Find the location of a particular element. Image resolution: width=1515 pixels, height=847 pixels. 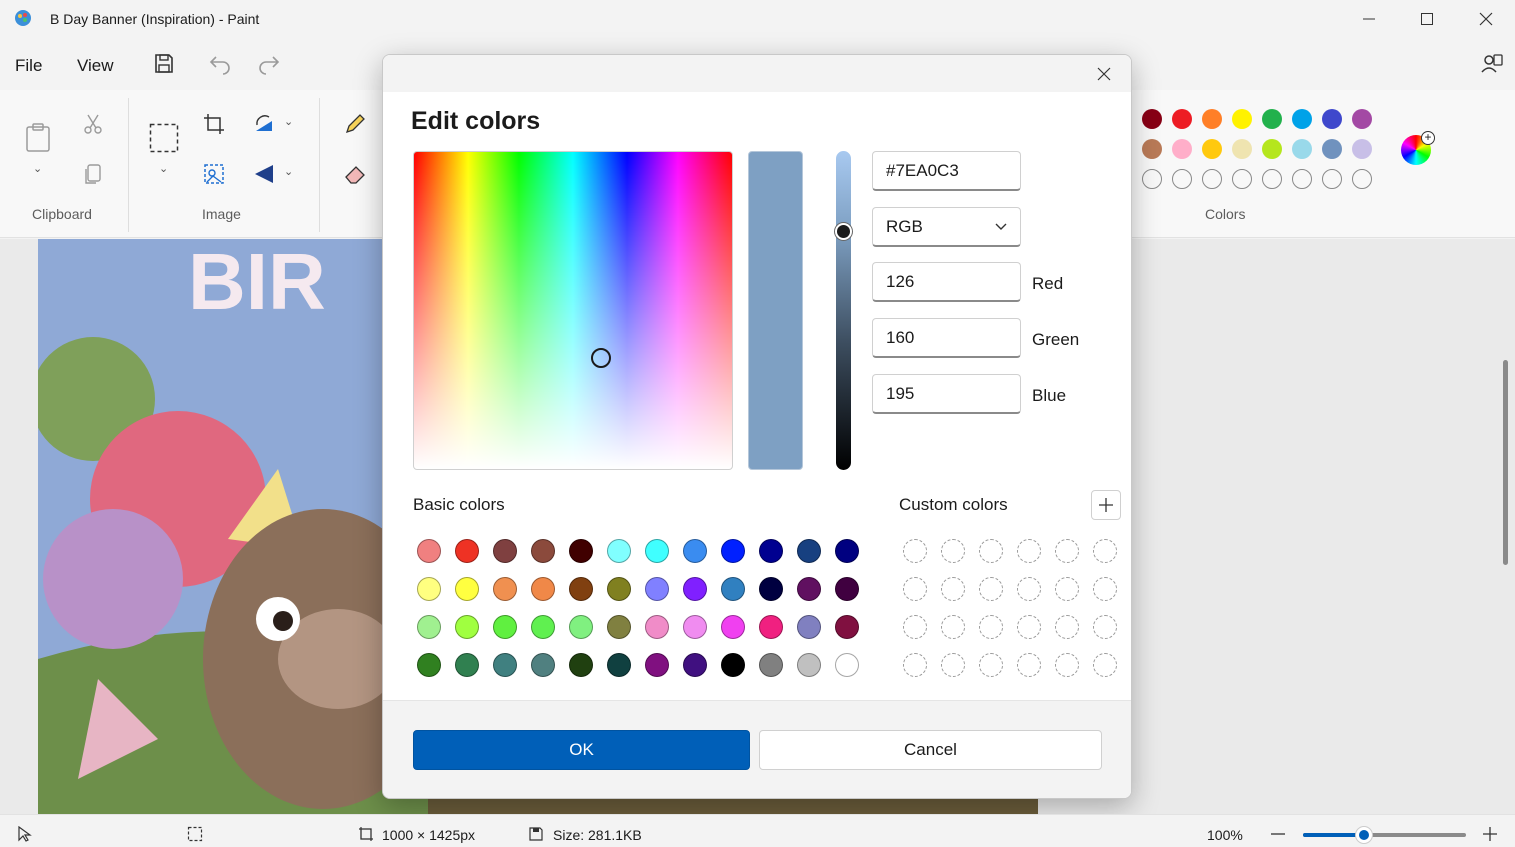

zoom-in-icon is located at coordinates (1490, 834).